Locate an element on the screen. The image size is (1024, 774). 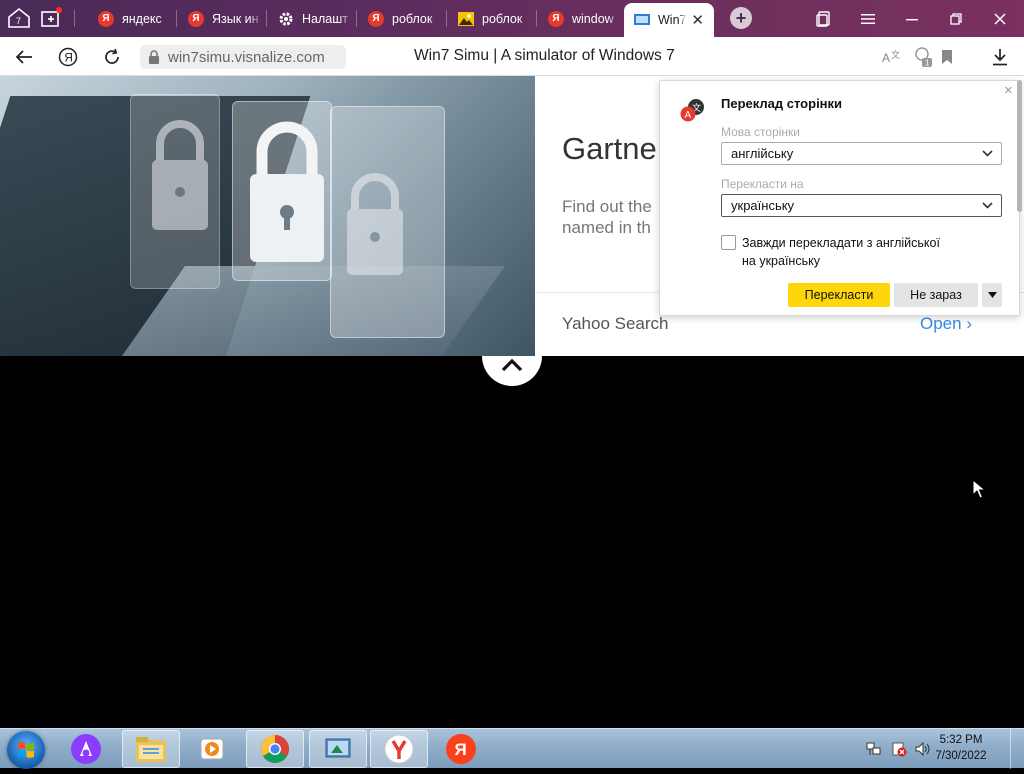
bookmark-icon is located at coordinates (947, 57).